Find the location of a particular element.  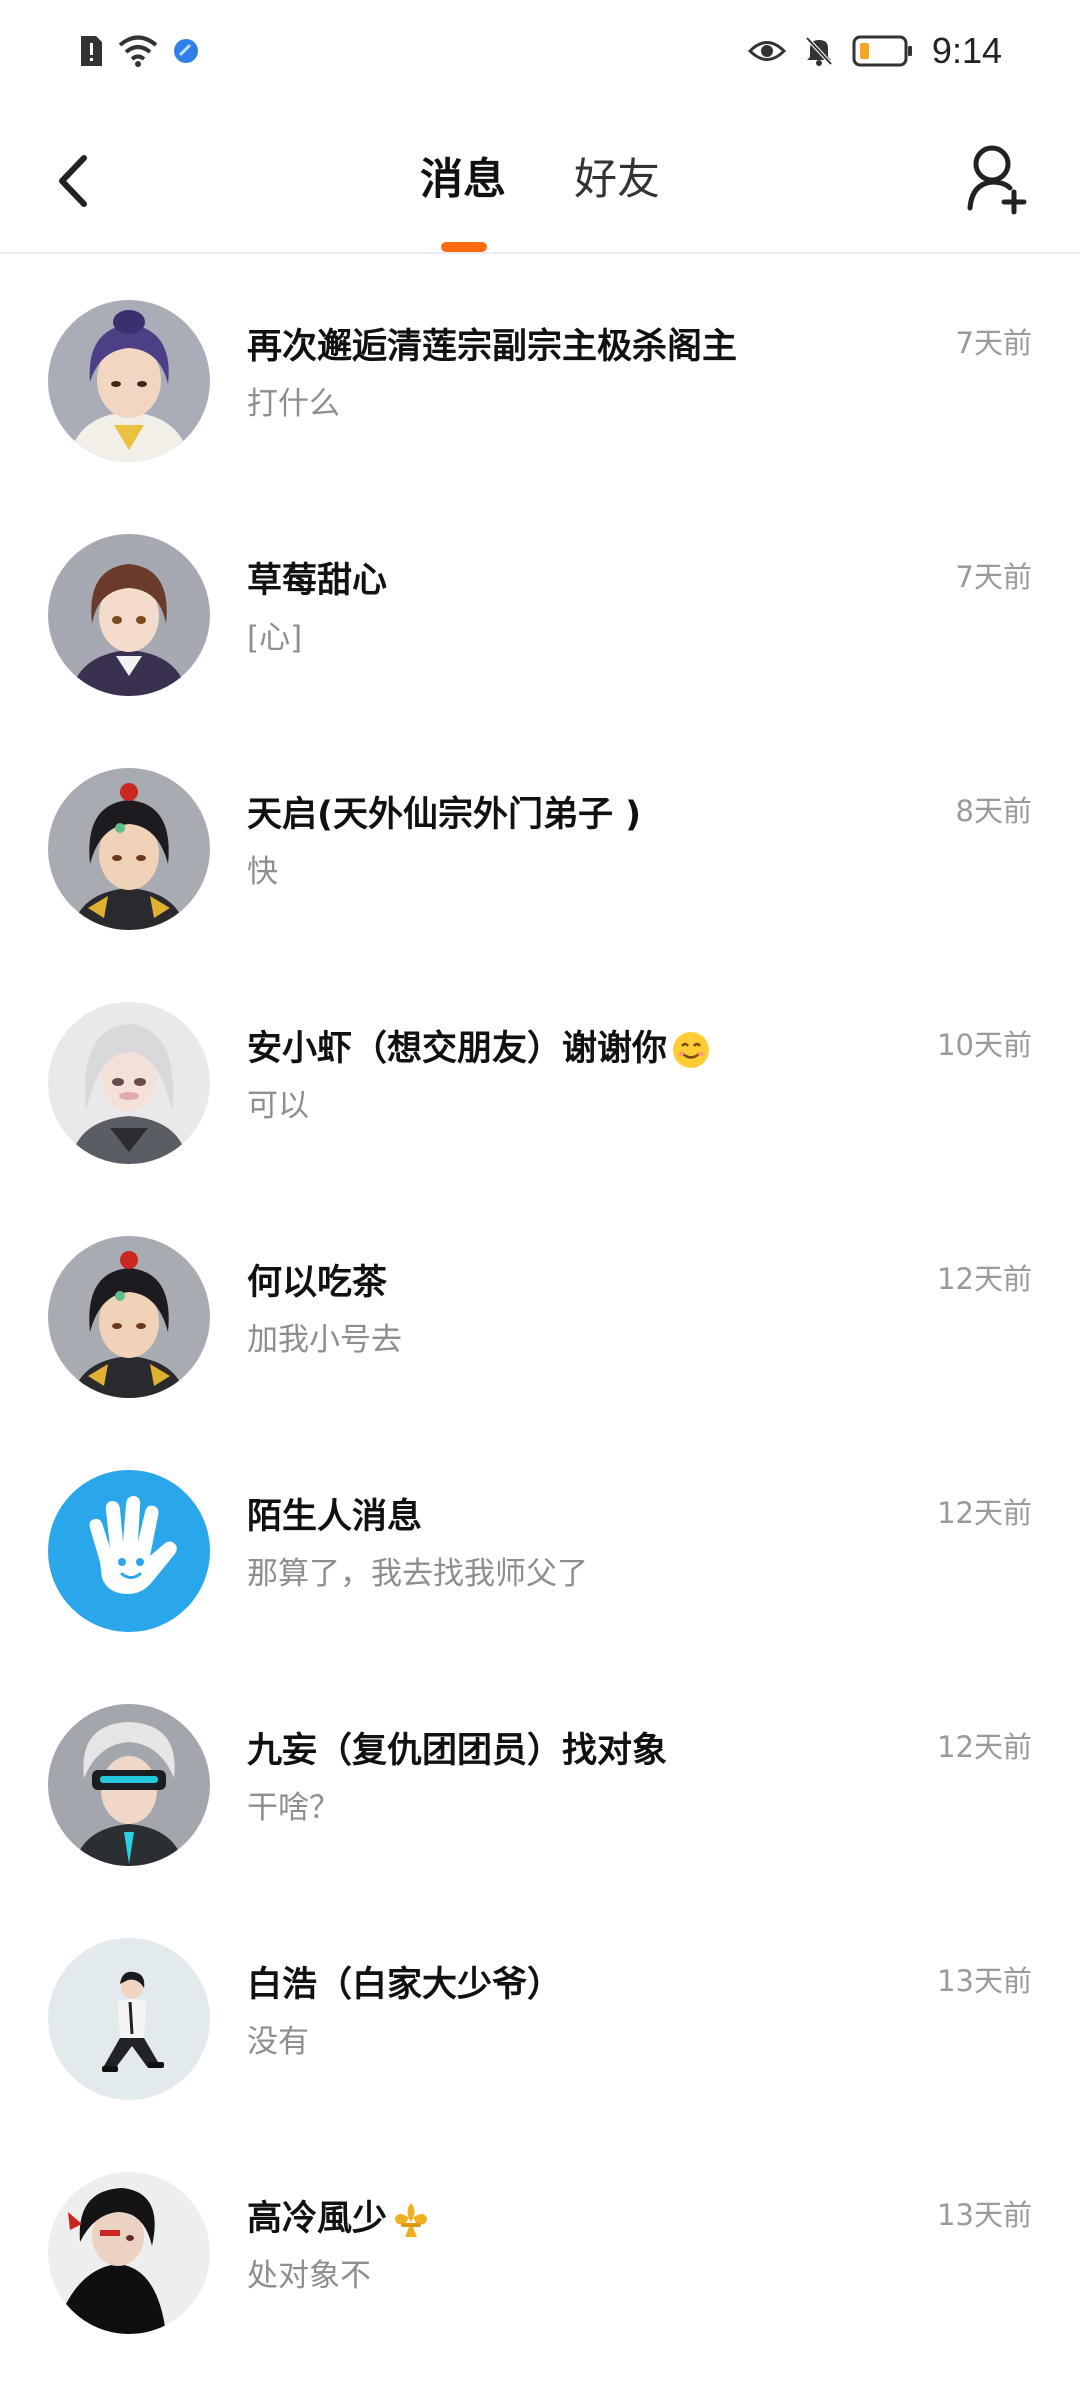

last-message-preview: 干啥？ is located at coordinates (293, 1808).